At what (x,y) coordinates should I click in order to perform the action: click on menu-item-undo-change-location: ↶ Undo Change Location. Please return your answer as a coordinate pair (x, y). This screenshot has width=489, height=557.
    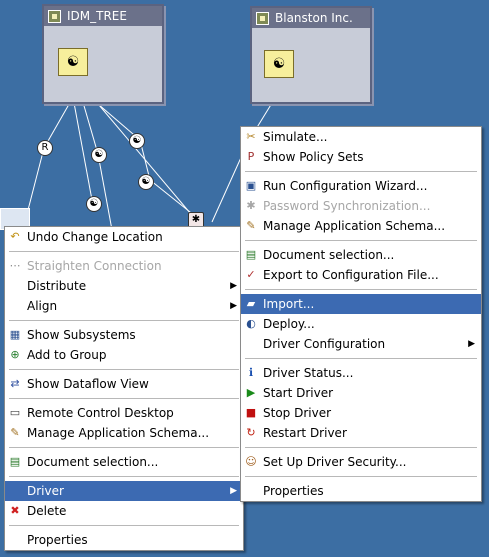
    Looking at the image, I should click on (124, 237).